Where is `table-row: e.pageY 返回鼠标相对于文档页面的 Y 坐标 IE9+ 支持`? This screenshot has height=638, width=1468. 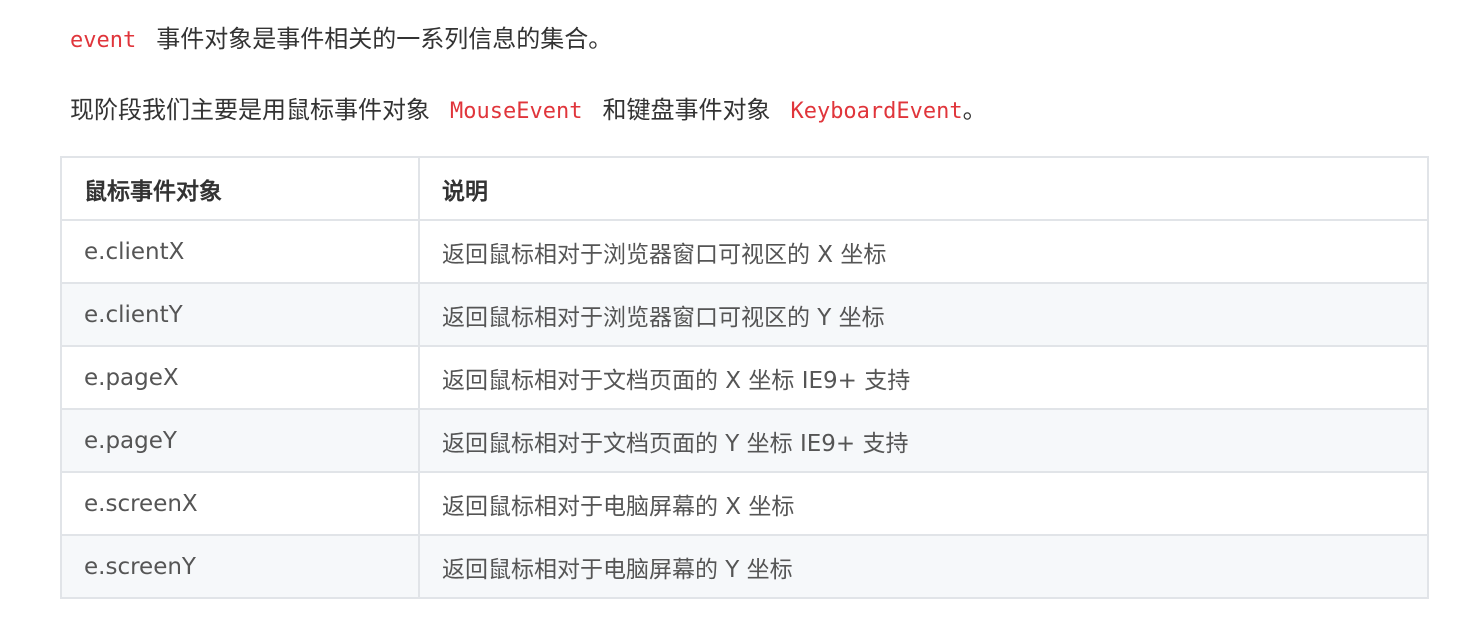 table-row: e.pageY 返回鼠标相对于文档页面的 Y 坐标 IE9+ 支持 is located at coordinates (744, 440).